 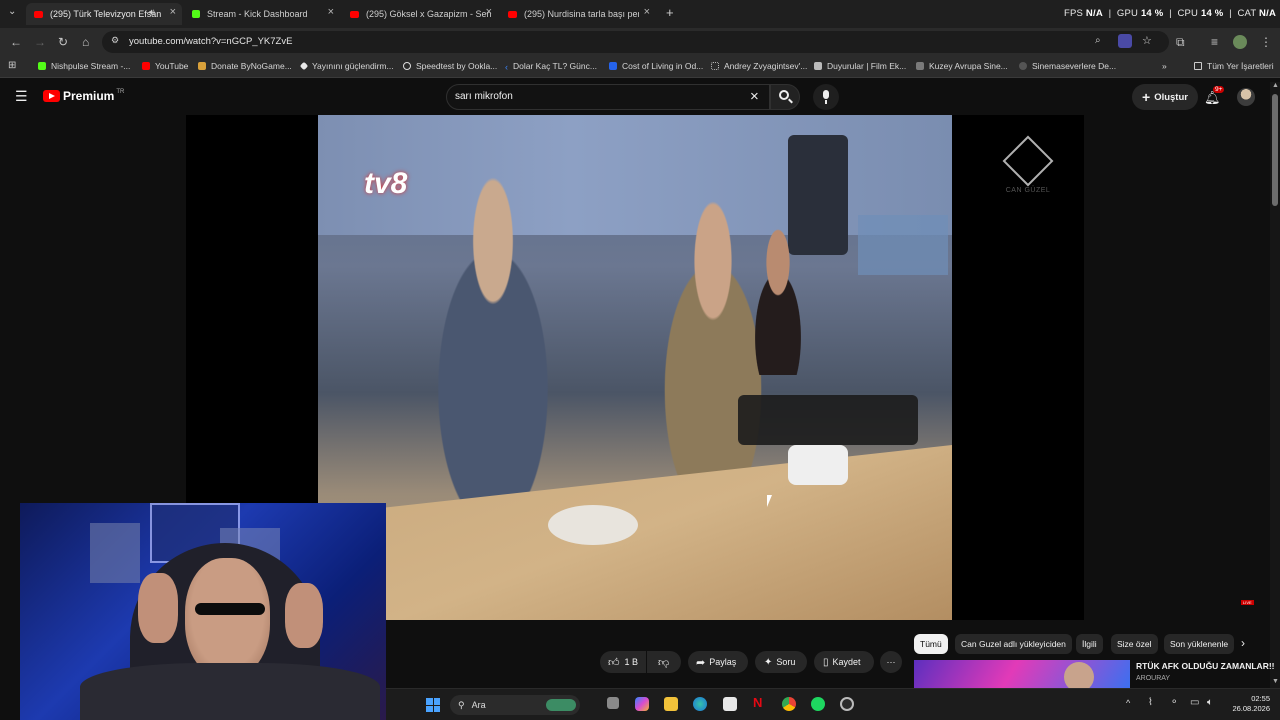 I want to click on tab-title: (295) Türk Televizyon Efsan, so click(x=106, y=14).